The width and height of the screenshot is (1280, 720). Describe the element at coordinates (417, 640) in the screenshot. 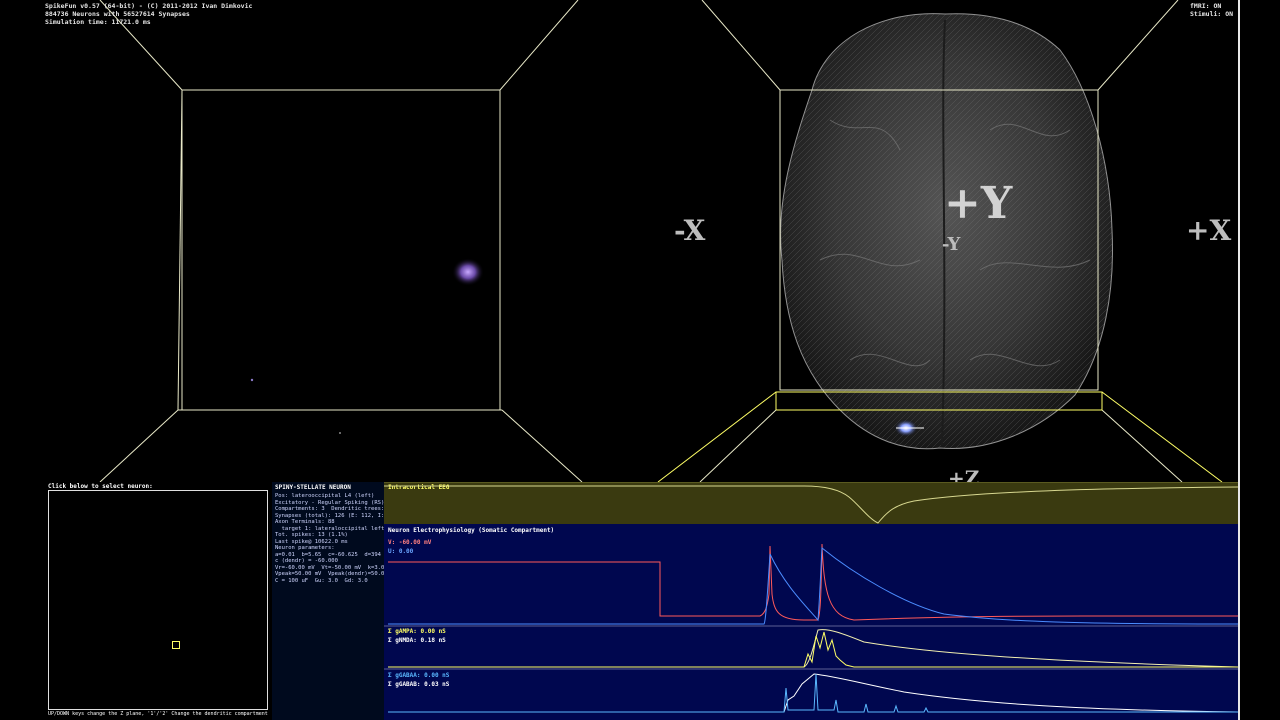

I see `gnmda-readout: Σ gNMDA: 0.18 nS` at that location.